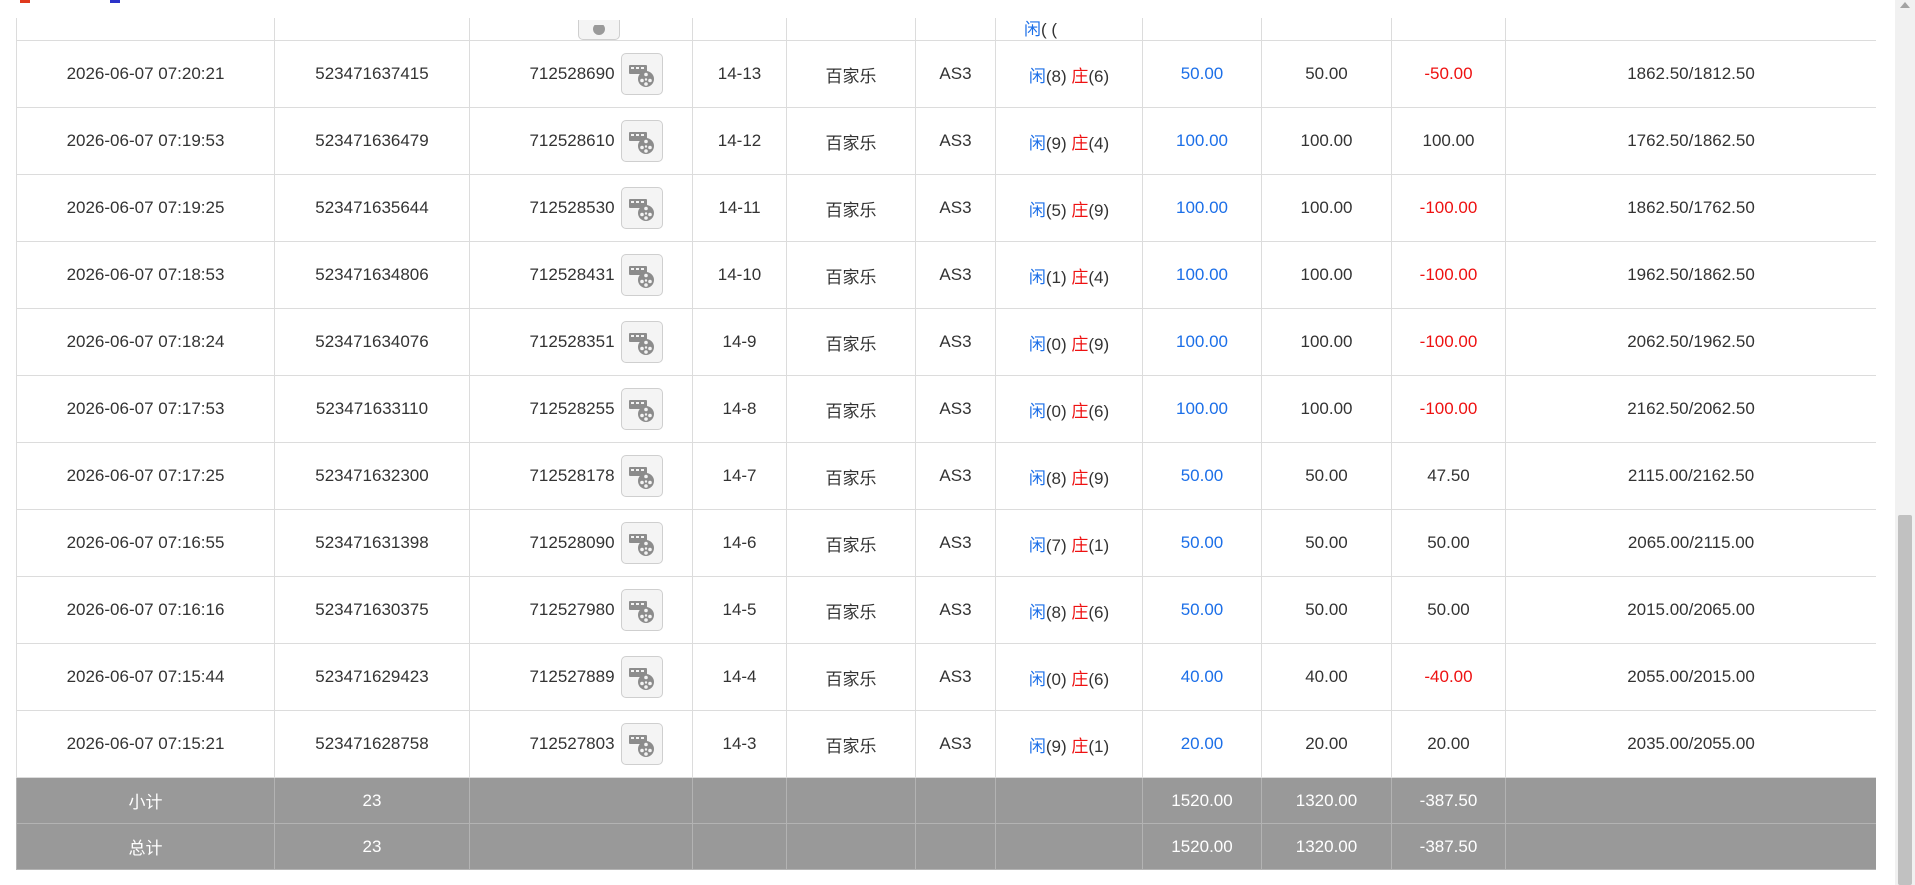 This screenshot has width=1915, height=885. I want to click on bottom-margin, so click(947, 880).